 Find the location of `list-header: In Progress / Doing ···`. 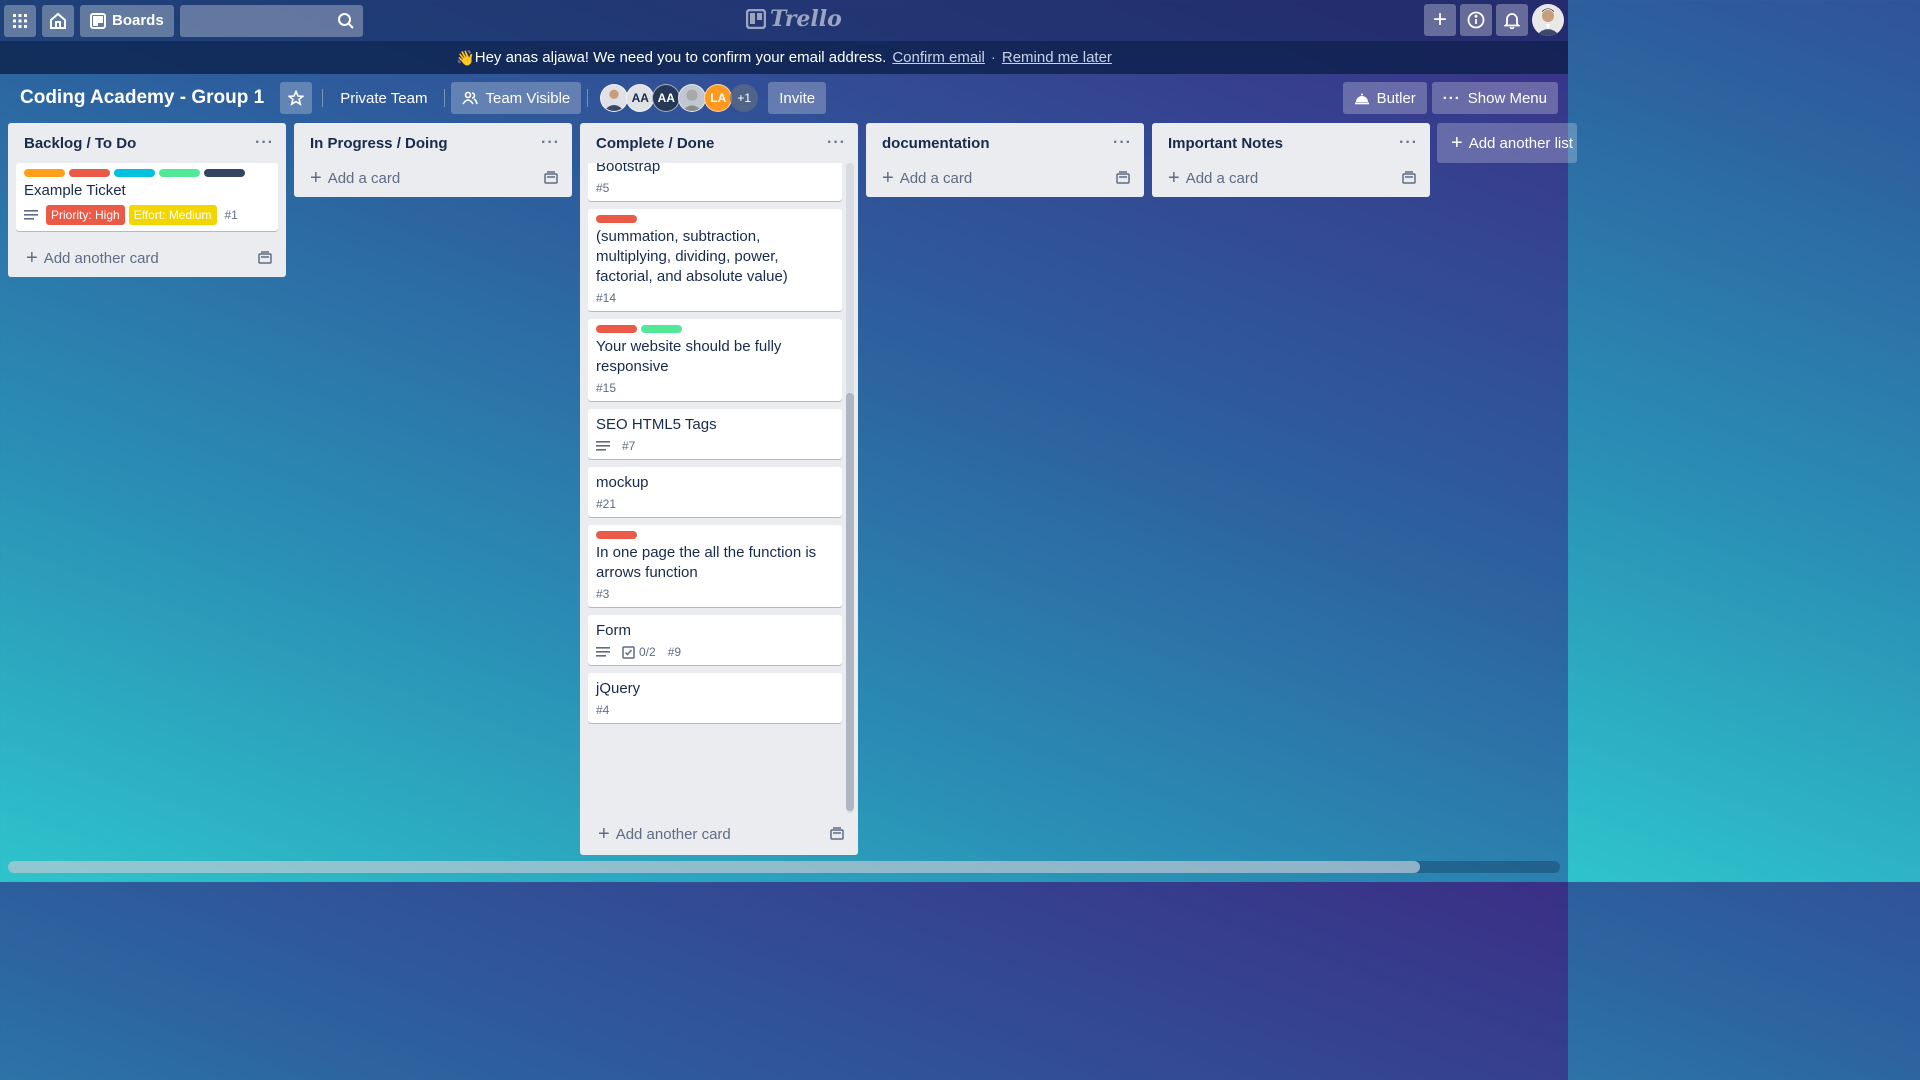

list-header: In Progress / Doing ··· is located at coordinates (433, 143).